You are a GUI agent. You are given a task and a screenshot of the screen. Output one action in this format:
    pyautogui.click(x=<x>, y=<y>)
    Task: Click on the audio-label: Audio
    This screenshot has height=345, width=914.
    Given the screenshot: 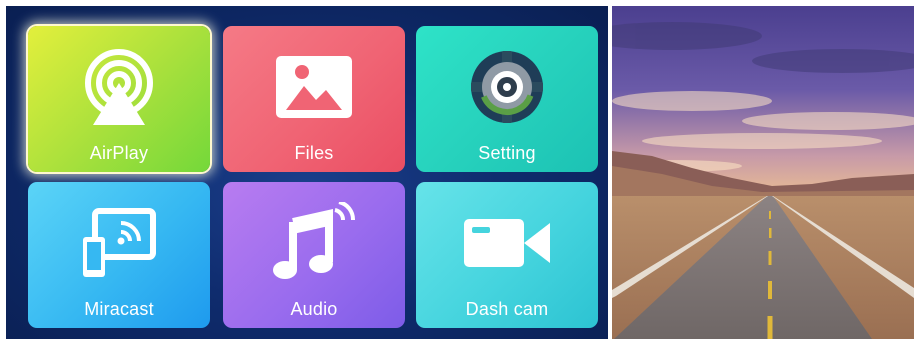 What is the action you would take?
    pyautogui.click(x=314, y=309)
    